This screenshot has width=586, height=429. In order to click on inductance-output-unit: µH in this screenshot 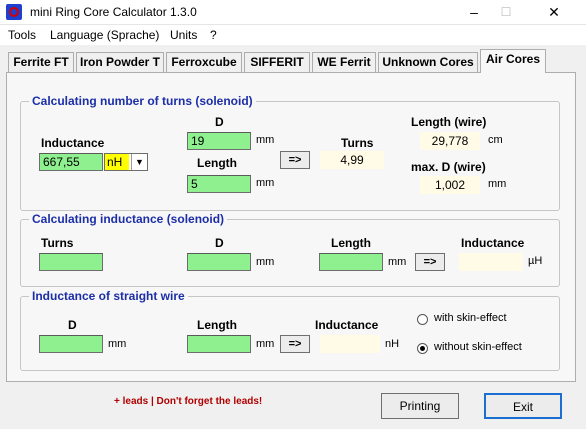, I will do `click(535, 261)`.